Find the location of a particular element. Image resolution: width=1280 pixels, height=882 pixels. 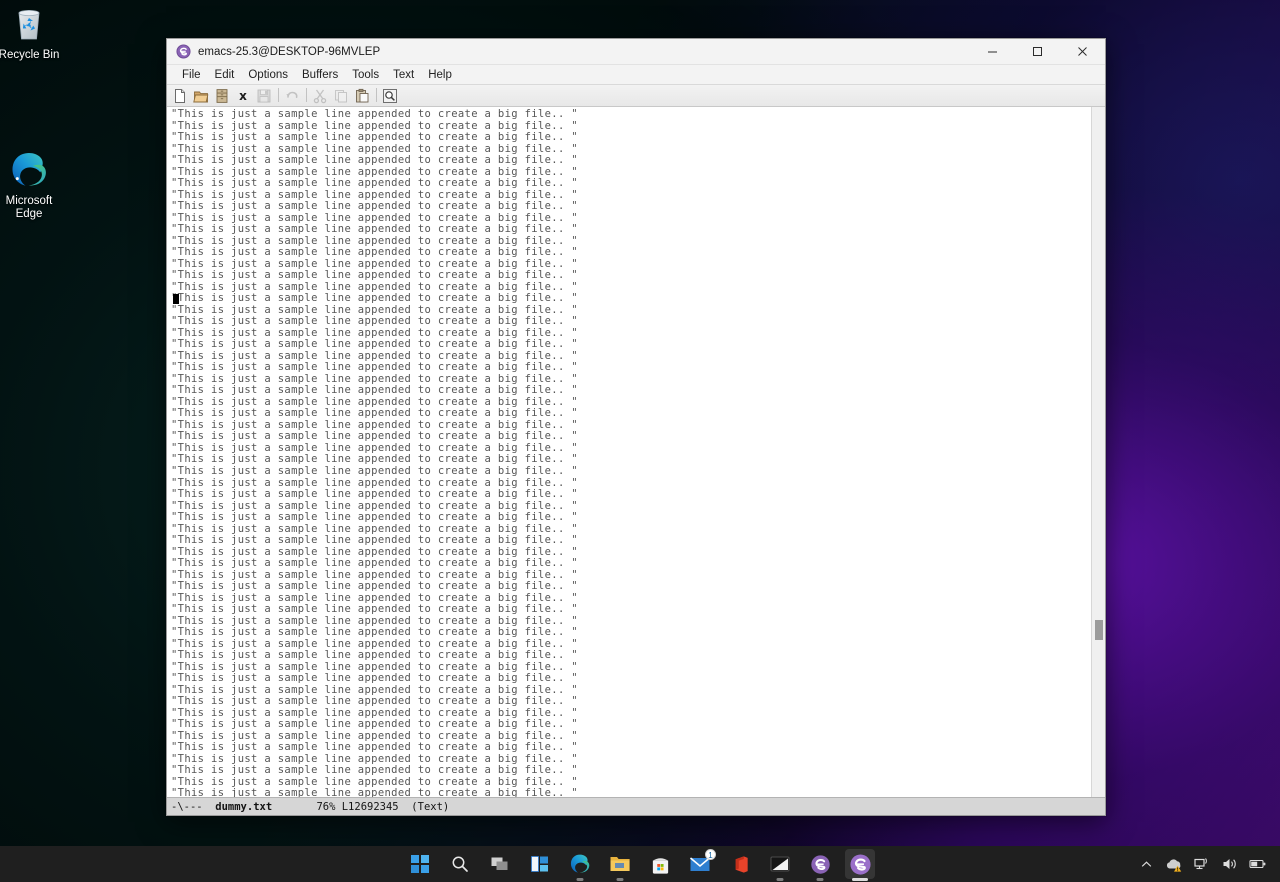

window-titlebar: emacs-25.3@DESKTOP-96MVLEP is located at coordinates (636, 52).